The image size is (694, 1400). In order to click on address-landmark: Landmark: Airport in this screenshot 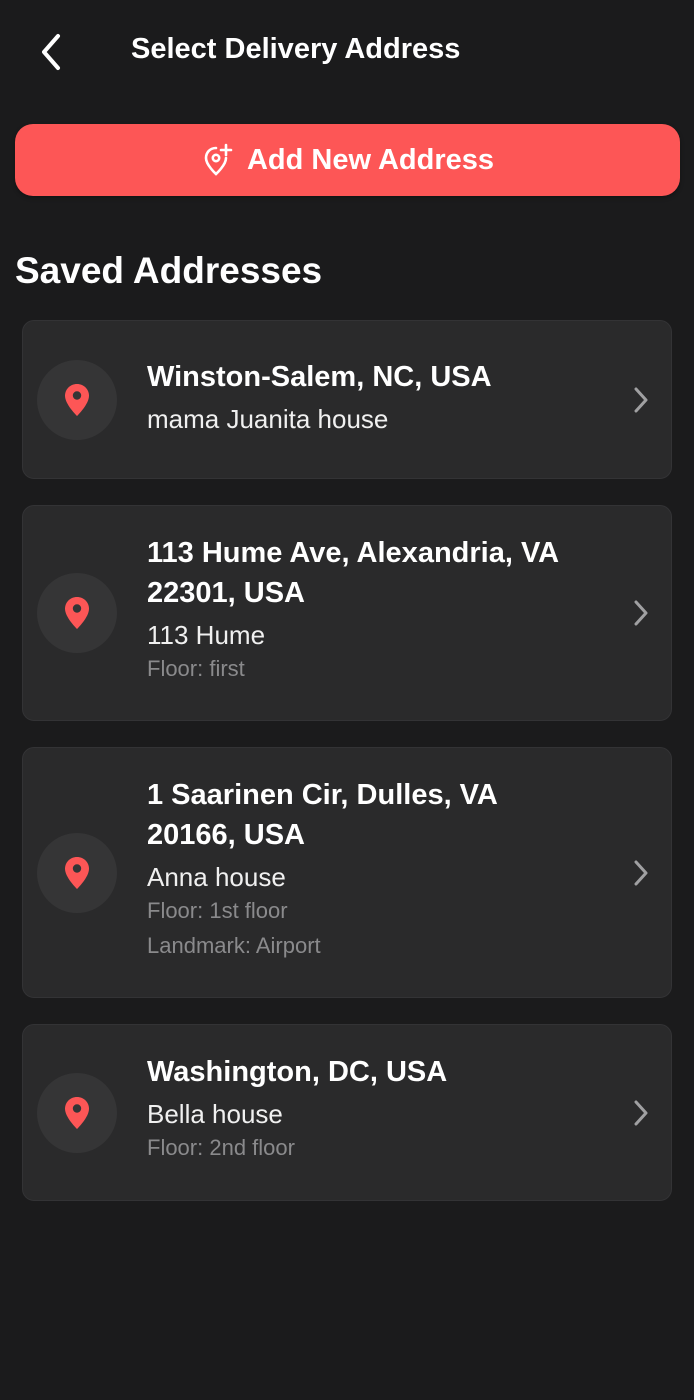, I will do `click(234, 945)`.